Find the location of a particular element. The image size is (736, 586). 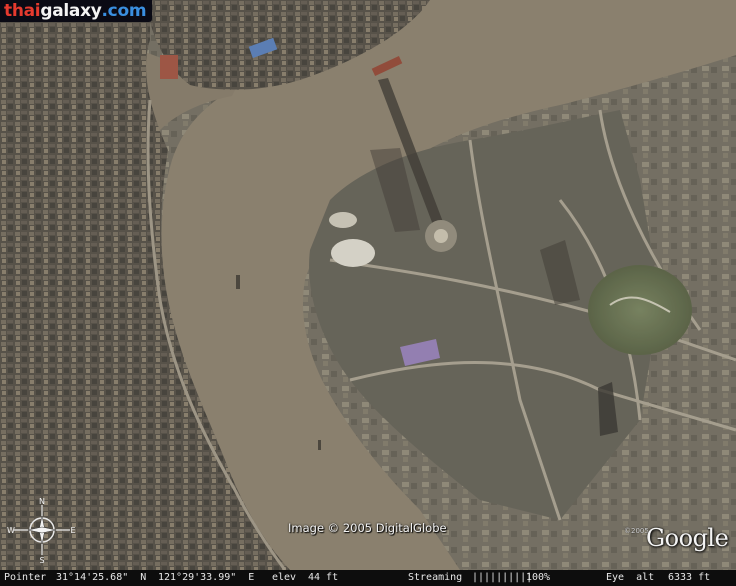

eye-alt-label: Eye alt is located at coordinates (630, 577).